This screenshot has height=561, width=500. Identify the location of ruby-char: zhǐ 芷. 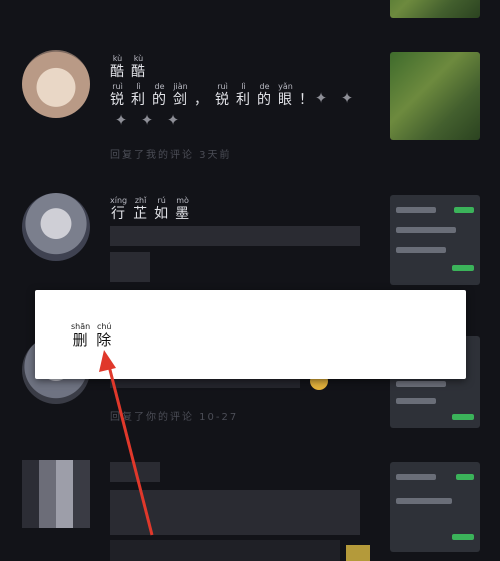
(140, 209).